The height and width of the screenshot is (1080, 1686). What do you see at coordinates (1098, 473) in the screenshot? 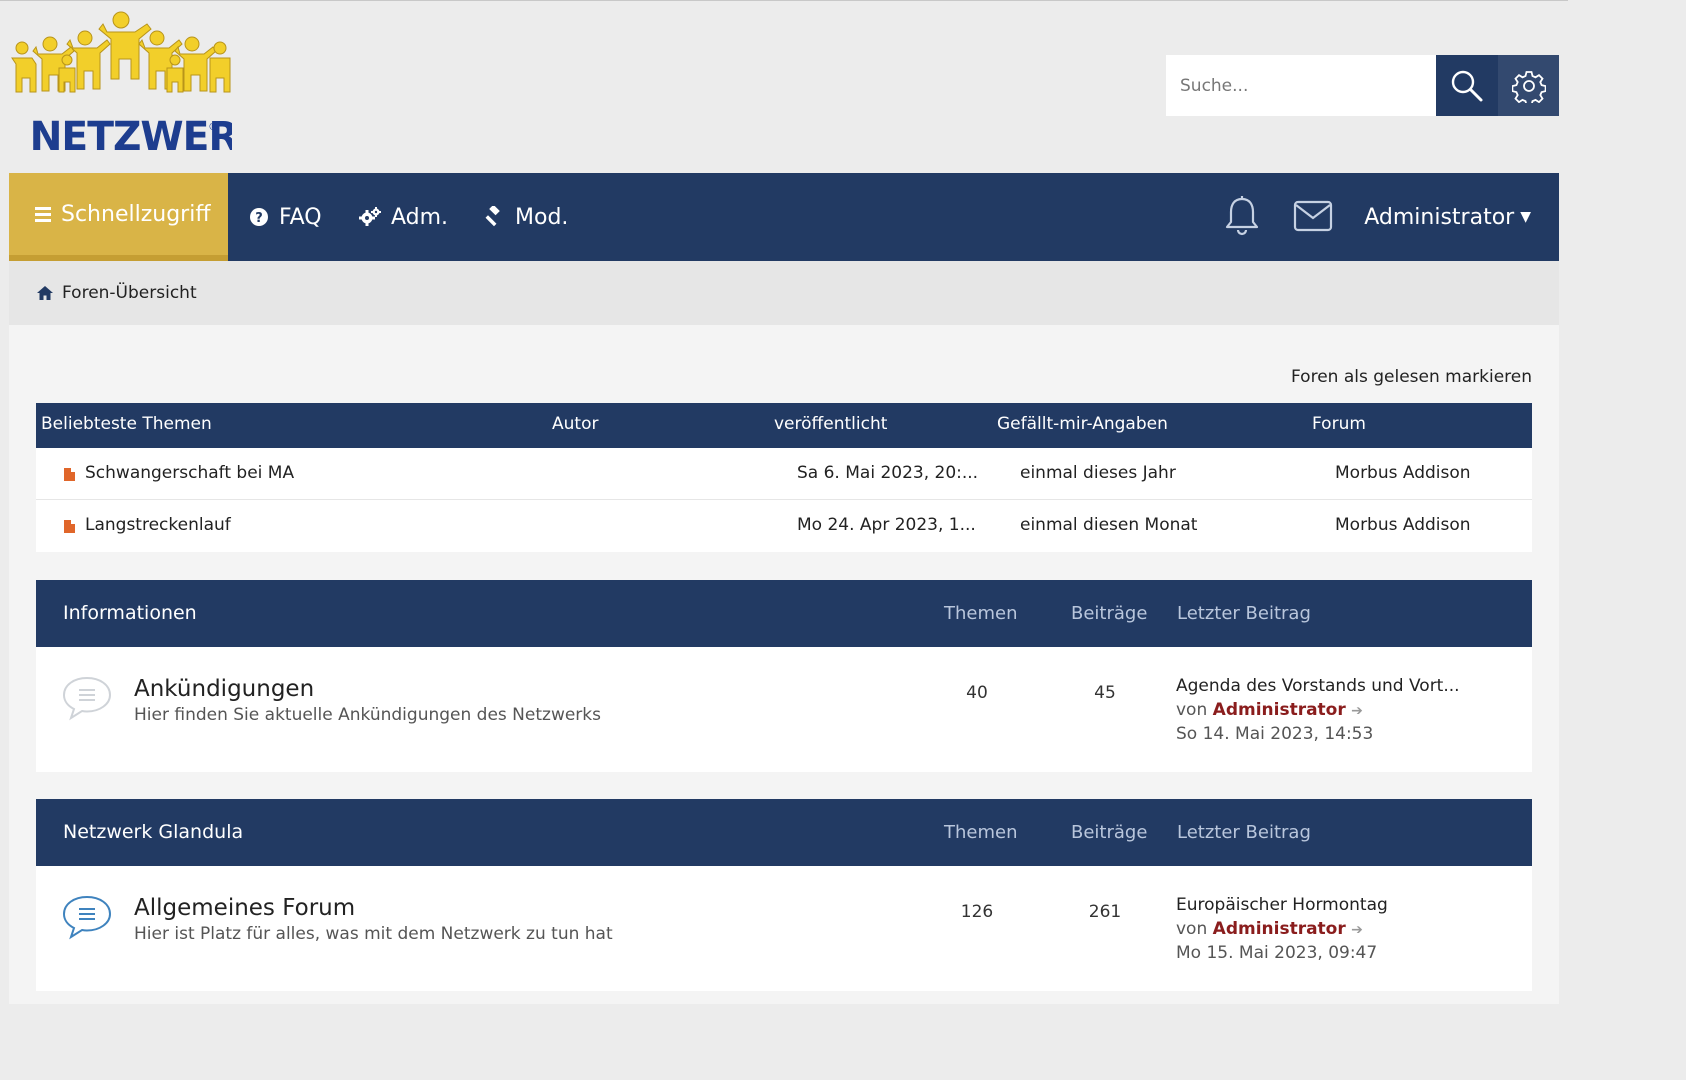
I see `likes-count: einmal dieses Jahr` at bounding box center [1098, 473].